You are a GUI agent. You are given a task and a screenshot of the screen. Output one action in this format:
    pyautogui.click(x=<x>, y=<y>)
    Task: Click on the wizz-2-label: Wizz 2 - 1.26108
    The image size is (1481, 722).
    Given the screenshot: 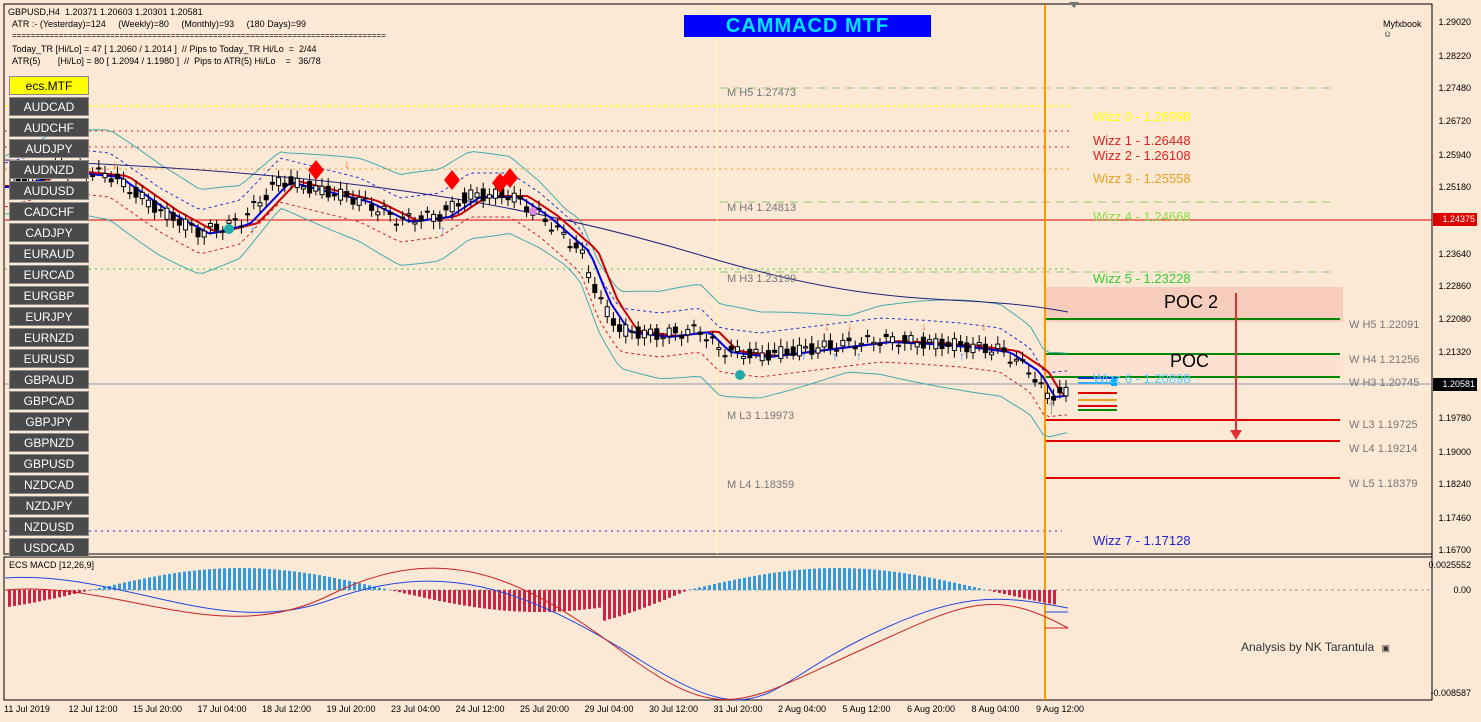 What is the action you would take?
    pyautogui.click(x=1142, y=155)
    